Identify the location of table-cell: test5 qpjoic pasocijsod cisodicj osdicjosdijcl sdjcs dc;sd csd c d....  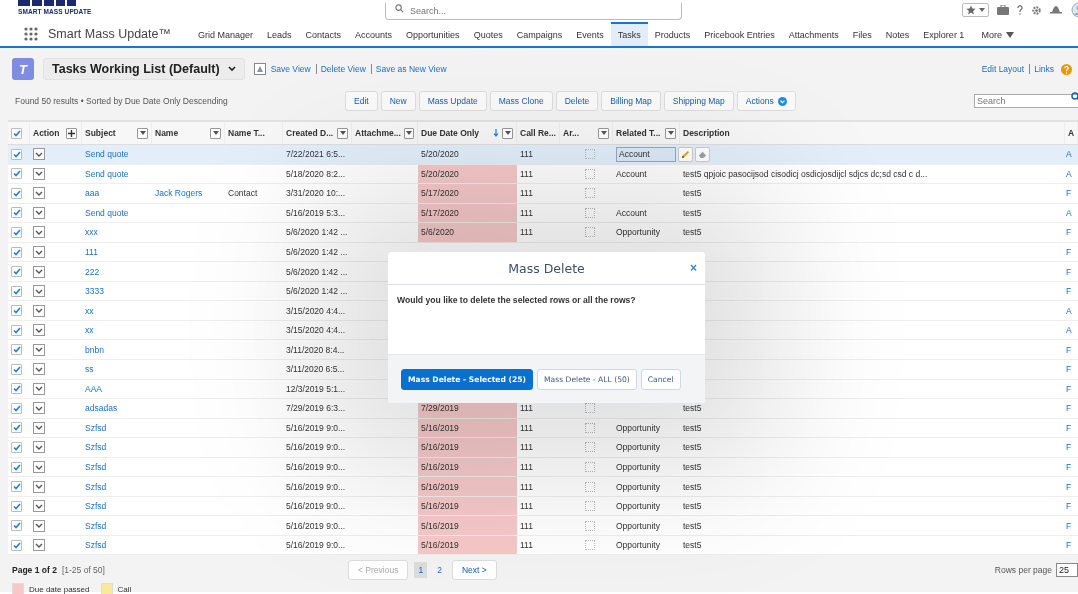
(805, 173).